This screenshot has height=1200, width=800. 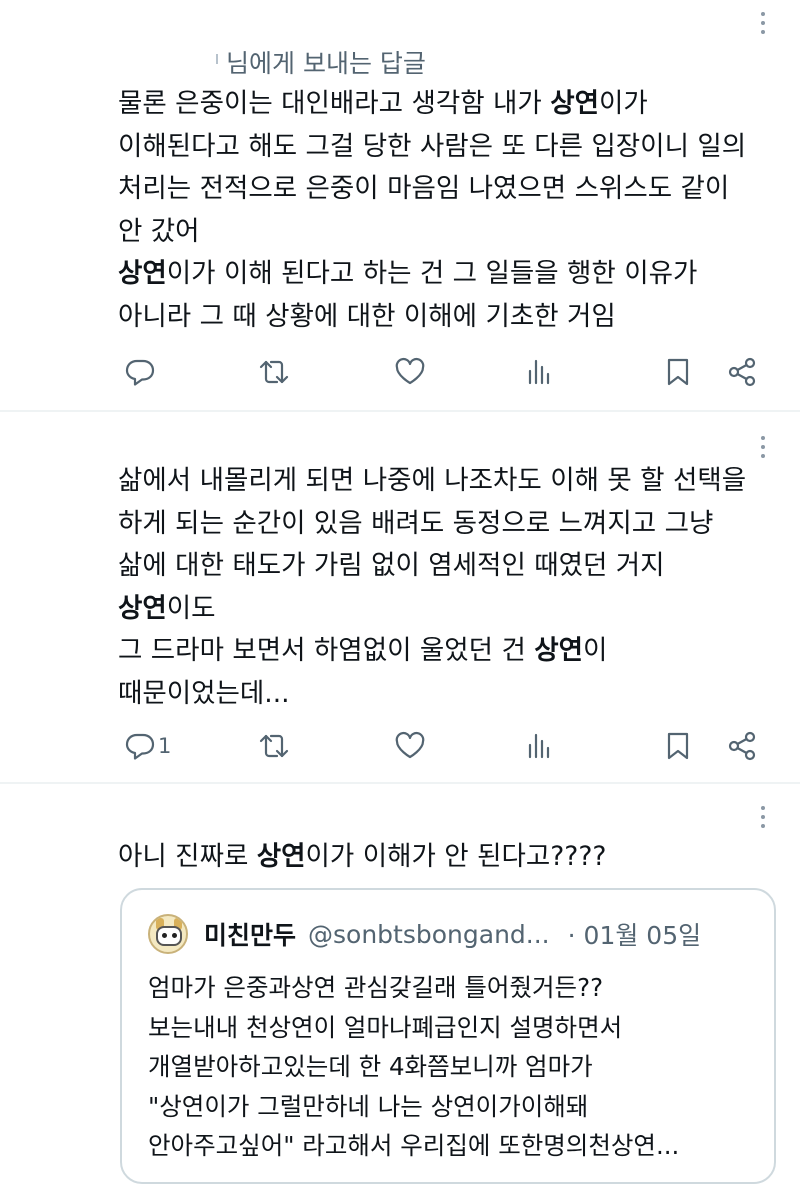 What do you see at coordinates (159, 231) in the screenshot?
I see `tweet-line: 안 갔어` at bounding box center [159, 231].